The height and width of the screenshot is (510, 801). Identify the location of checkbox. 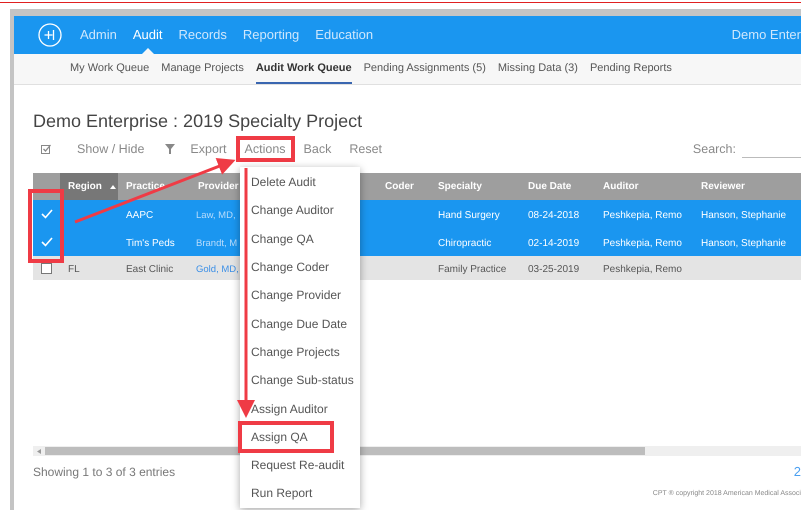
(46, 268).